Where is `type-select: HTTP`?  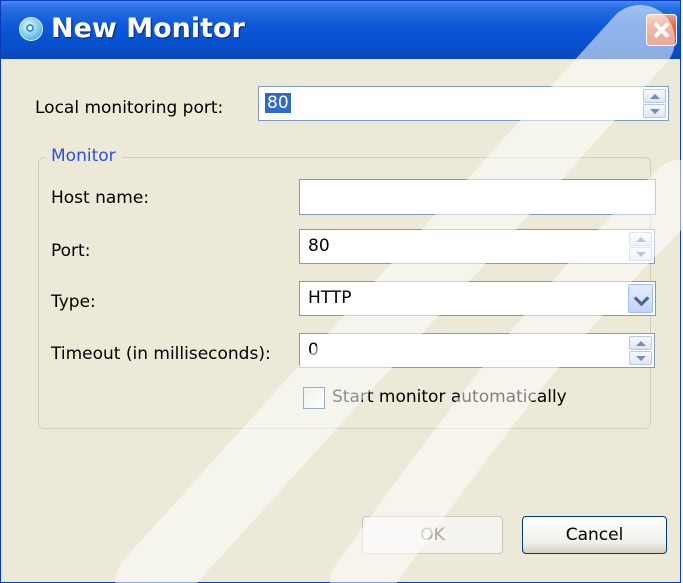 type-select: HTTP is located at coordinates (477, 298).